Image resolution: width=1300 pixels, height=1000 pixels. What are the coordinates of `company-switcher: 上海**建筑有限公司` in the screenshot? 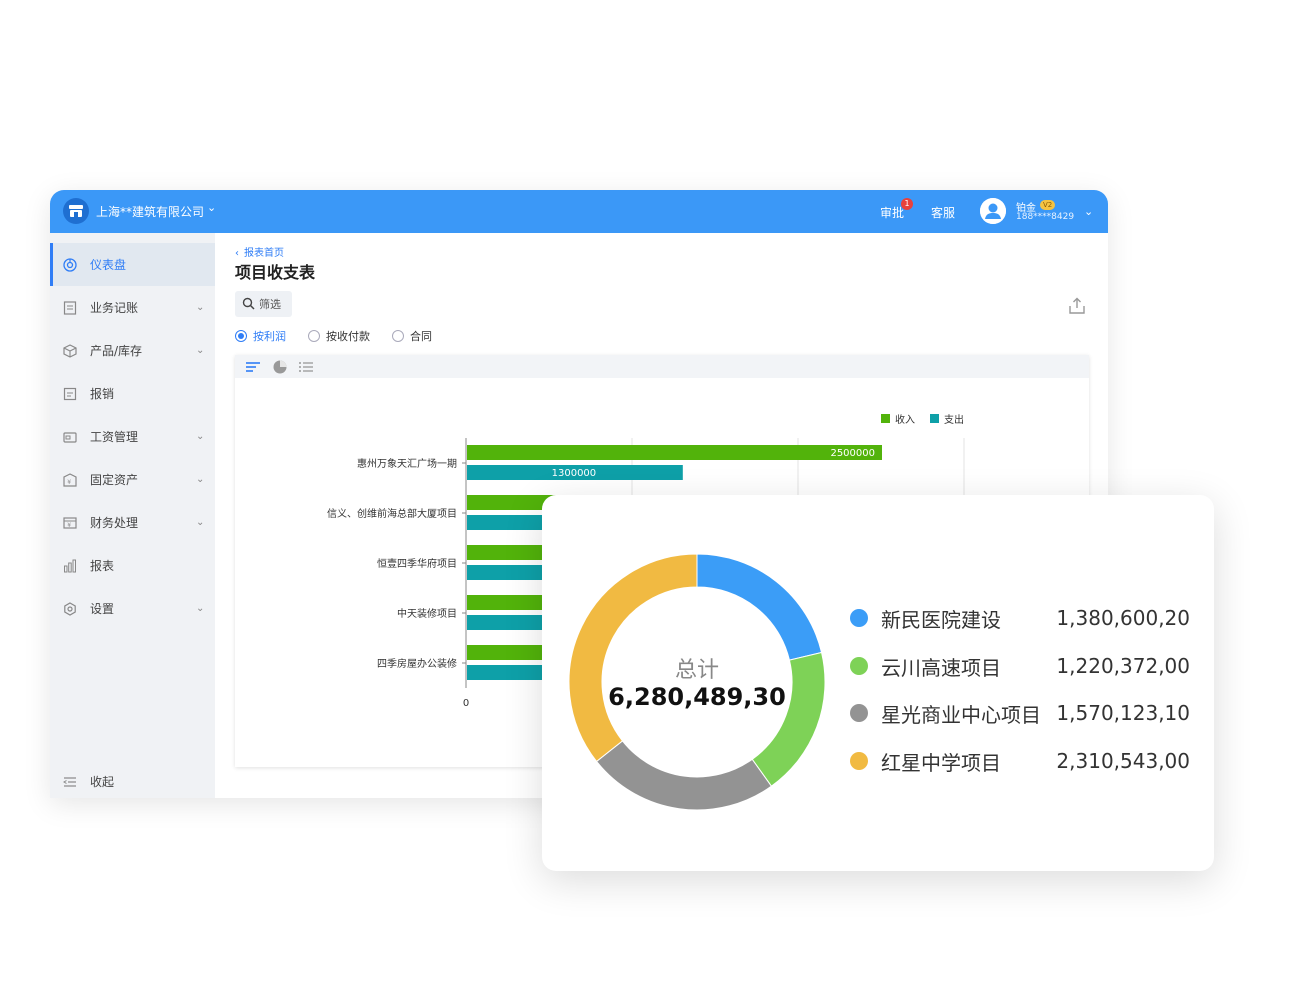 It's located at (150, 211).